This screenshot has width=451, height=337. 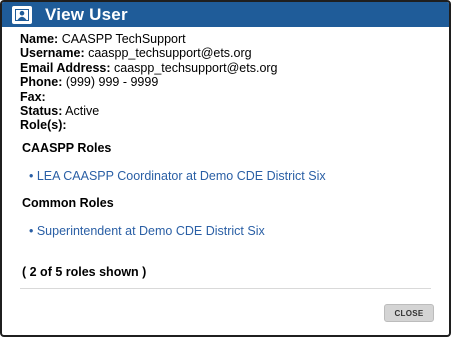 What do you see at coordinates (84, 272) in the screenshot?
I see `roles-shown-count: ( 2 of 5 roles shown )` at bounding box center [84, 272].